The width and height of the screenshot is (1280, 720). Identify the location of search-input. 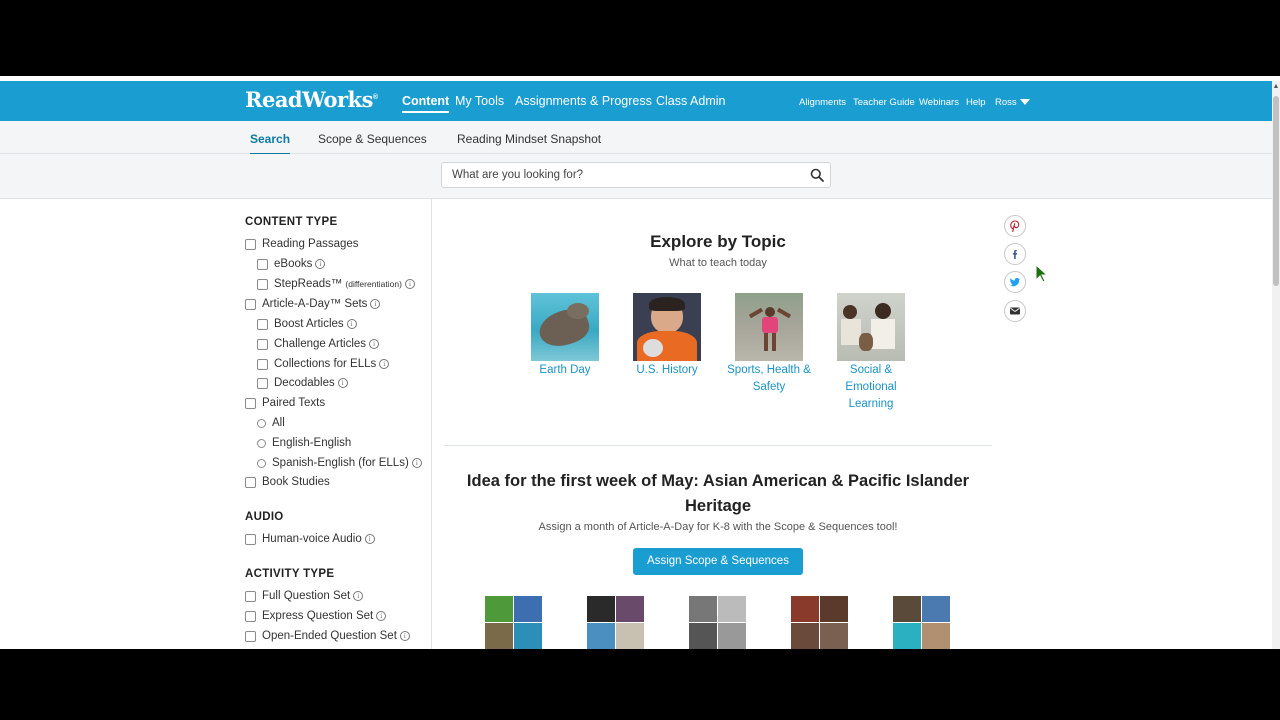
(622, 175).